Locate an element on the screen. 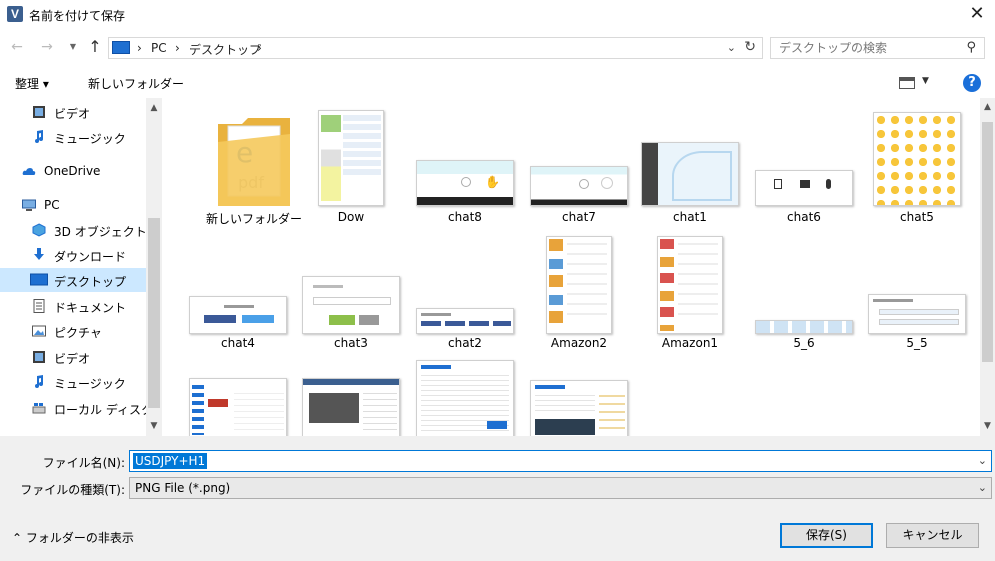 Image resolution: width=995 pixels, height=561 pixels. sidebar-item-3d-objects: 3D オブジェクト is located at coordinates (73, 230).